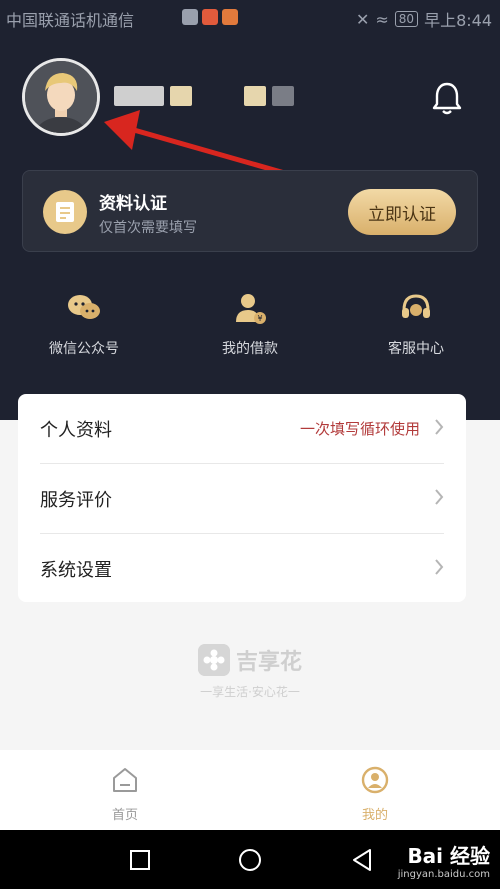  Describe the element at coordinates (406, 19) in the screenshot. I see `battery-icon: 80` at that location.